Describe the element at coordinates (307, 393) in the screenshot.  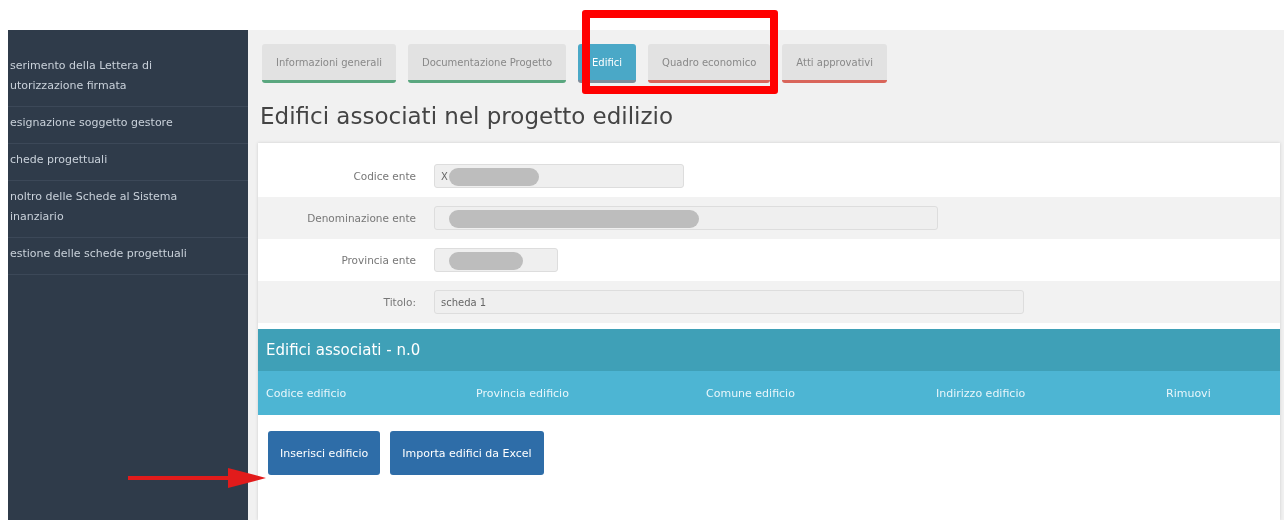
I see `column-header: Codice edificio` at that location.